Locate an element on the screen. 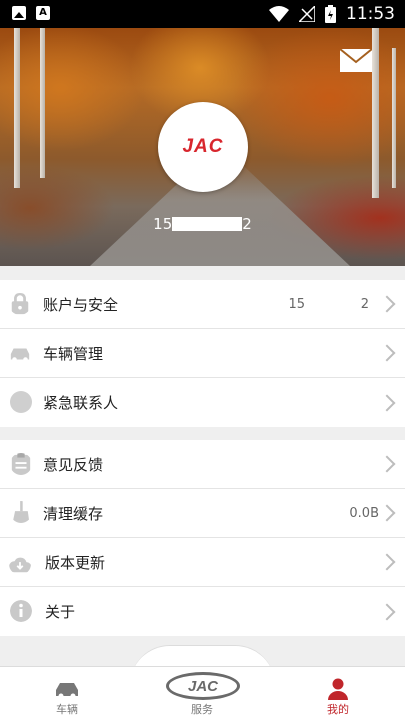  menu-label: 车辆管理 is located at coordinates (73, 353).